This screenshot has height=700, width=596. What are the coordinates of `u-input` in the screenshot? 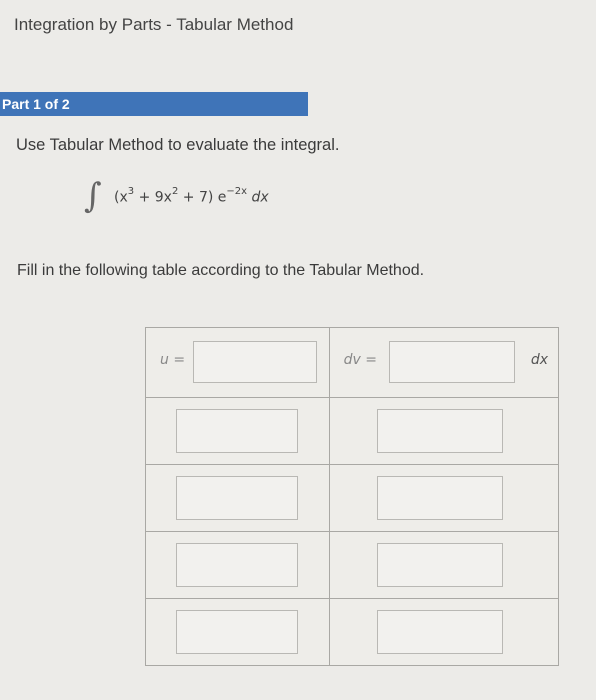 It's located at (255, 362).